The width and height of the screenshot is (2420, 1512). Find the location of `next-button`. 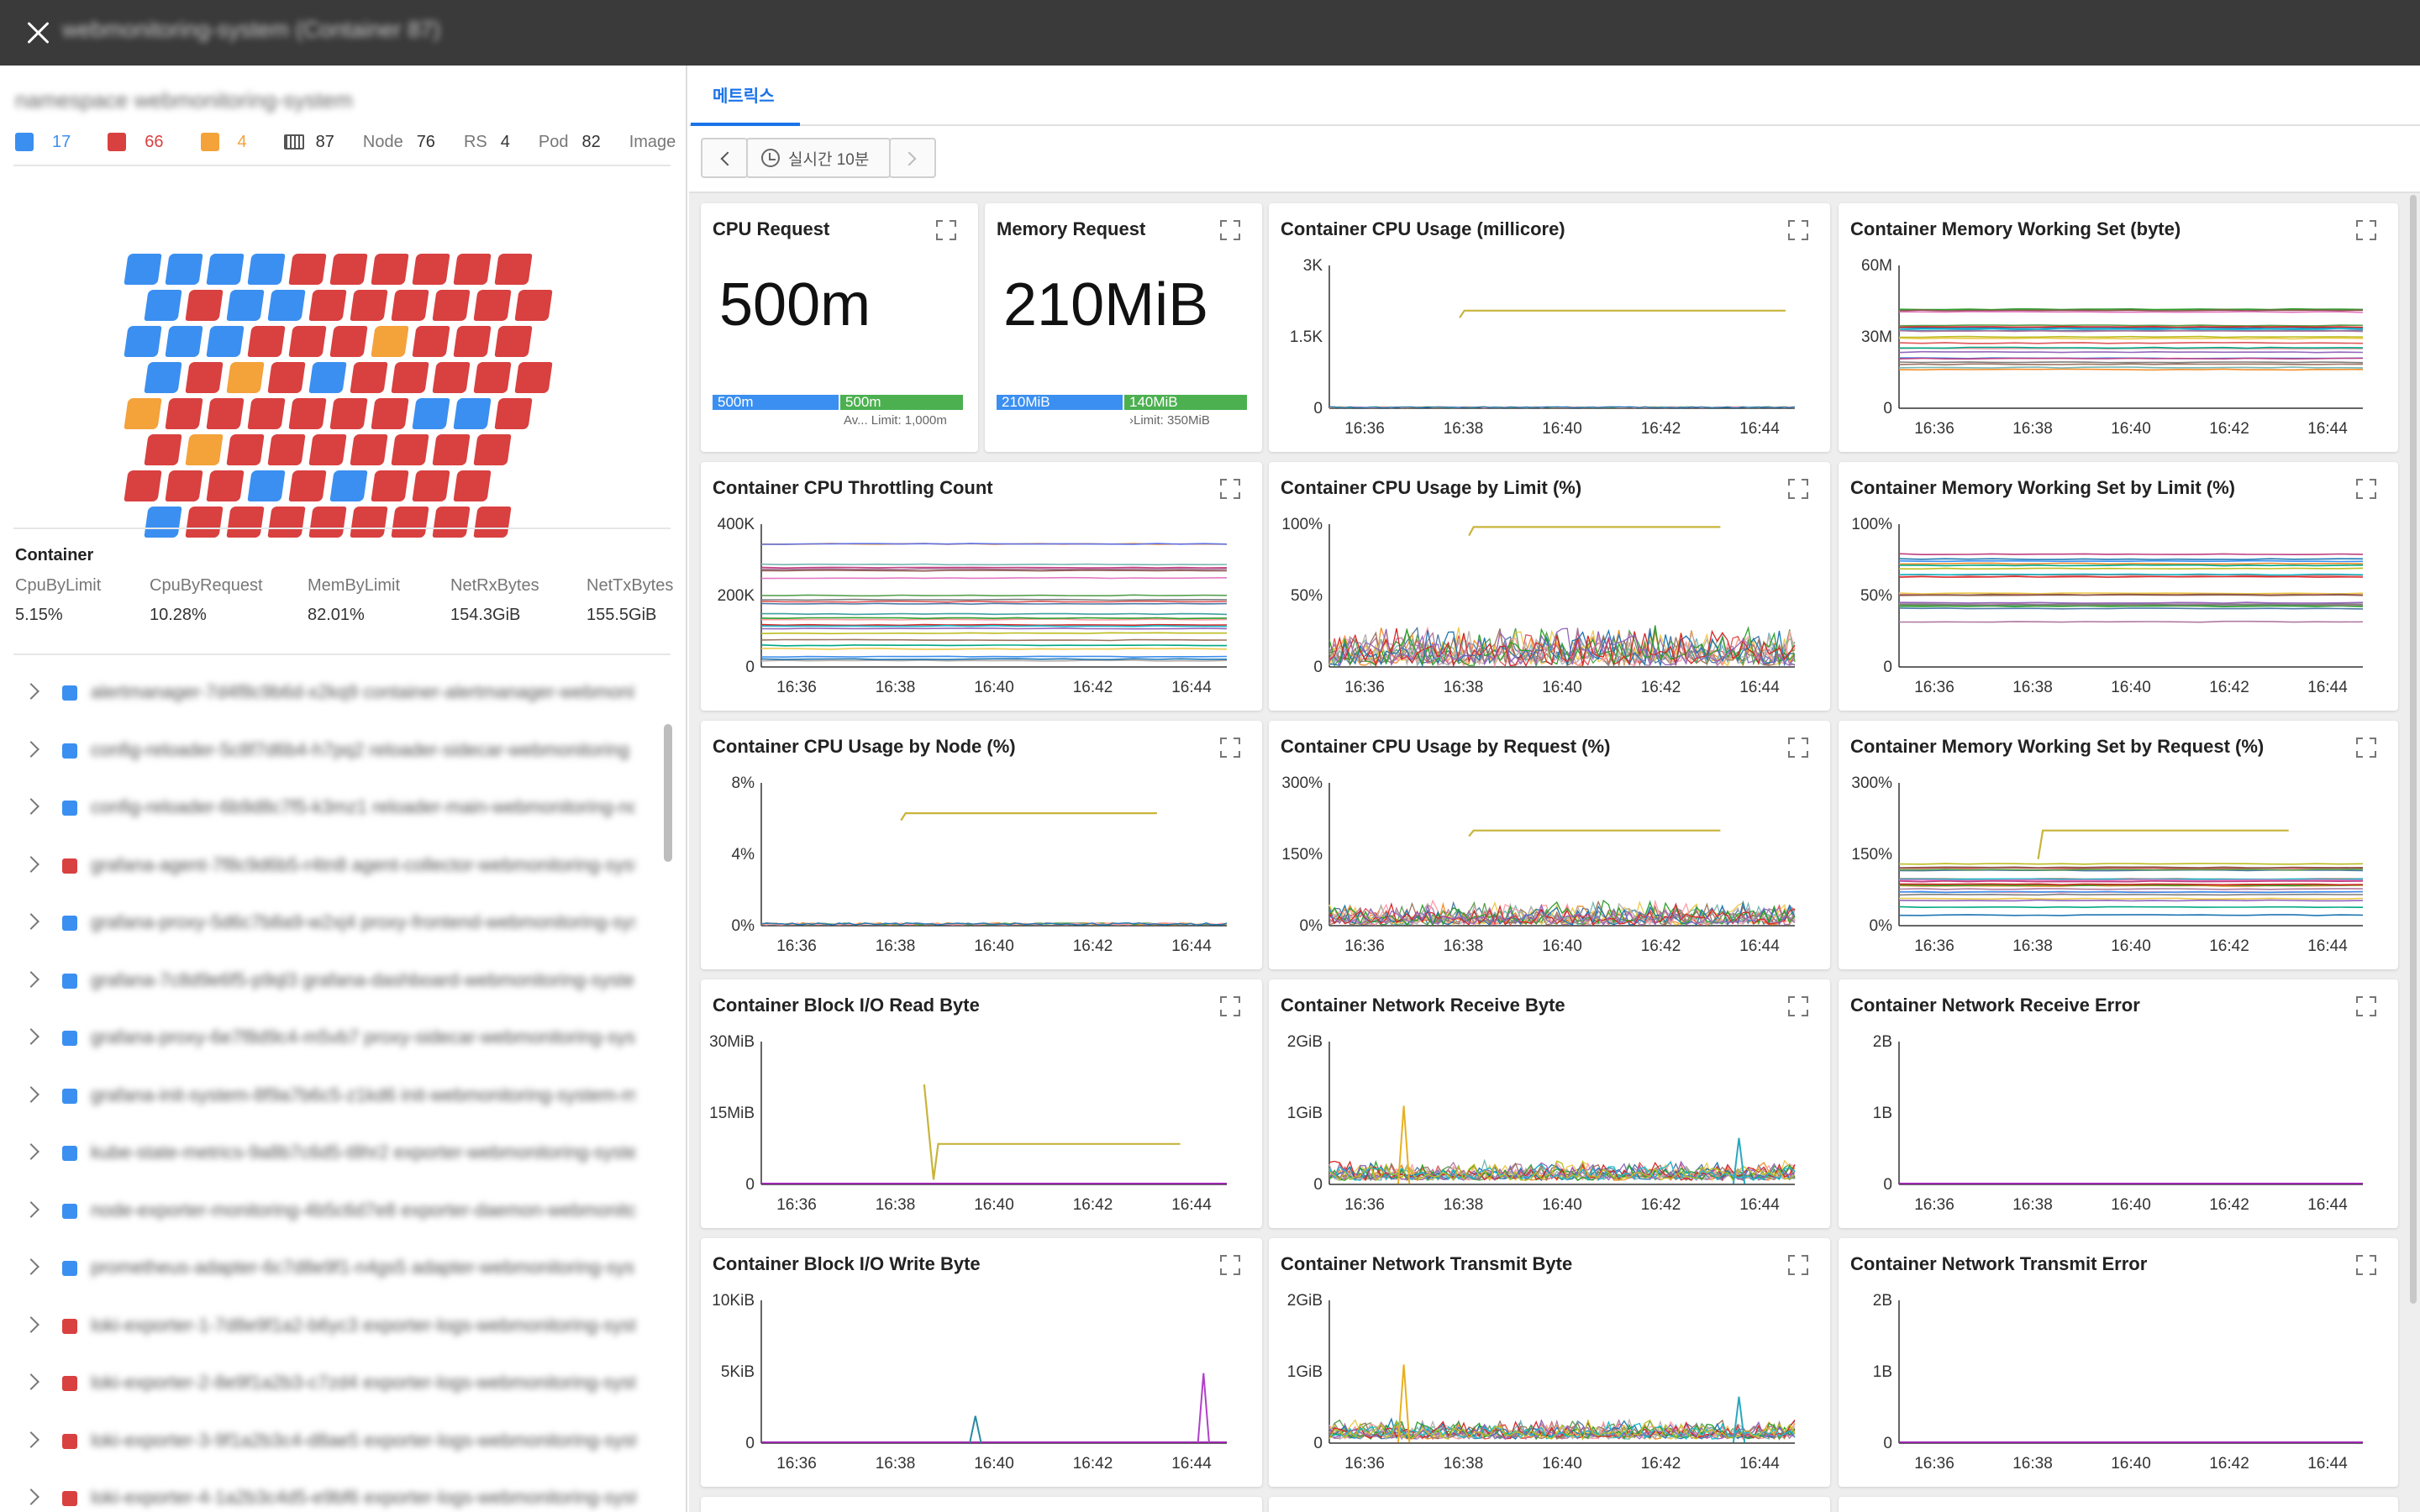

next-button is located at coordinates (912, 158).